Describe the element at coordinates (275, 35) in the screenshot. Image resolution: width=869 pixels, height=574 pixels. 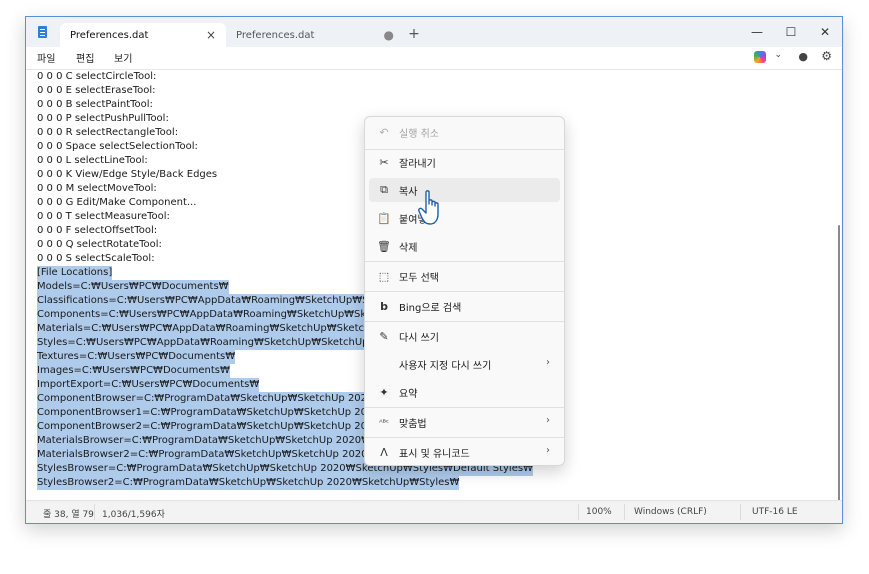
I see `tab-label: Preferences.dat` at that location.